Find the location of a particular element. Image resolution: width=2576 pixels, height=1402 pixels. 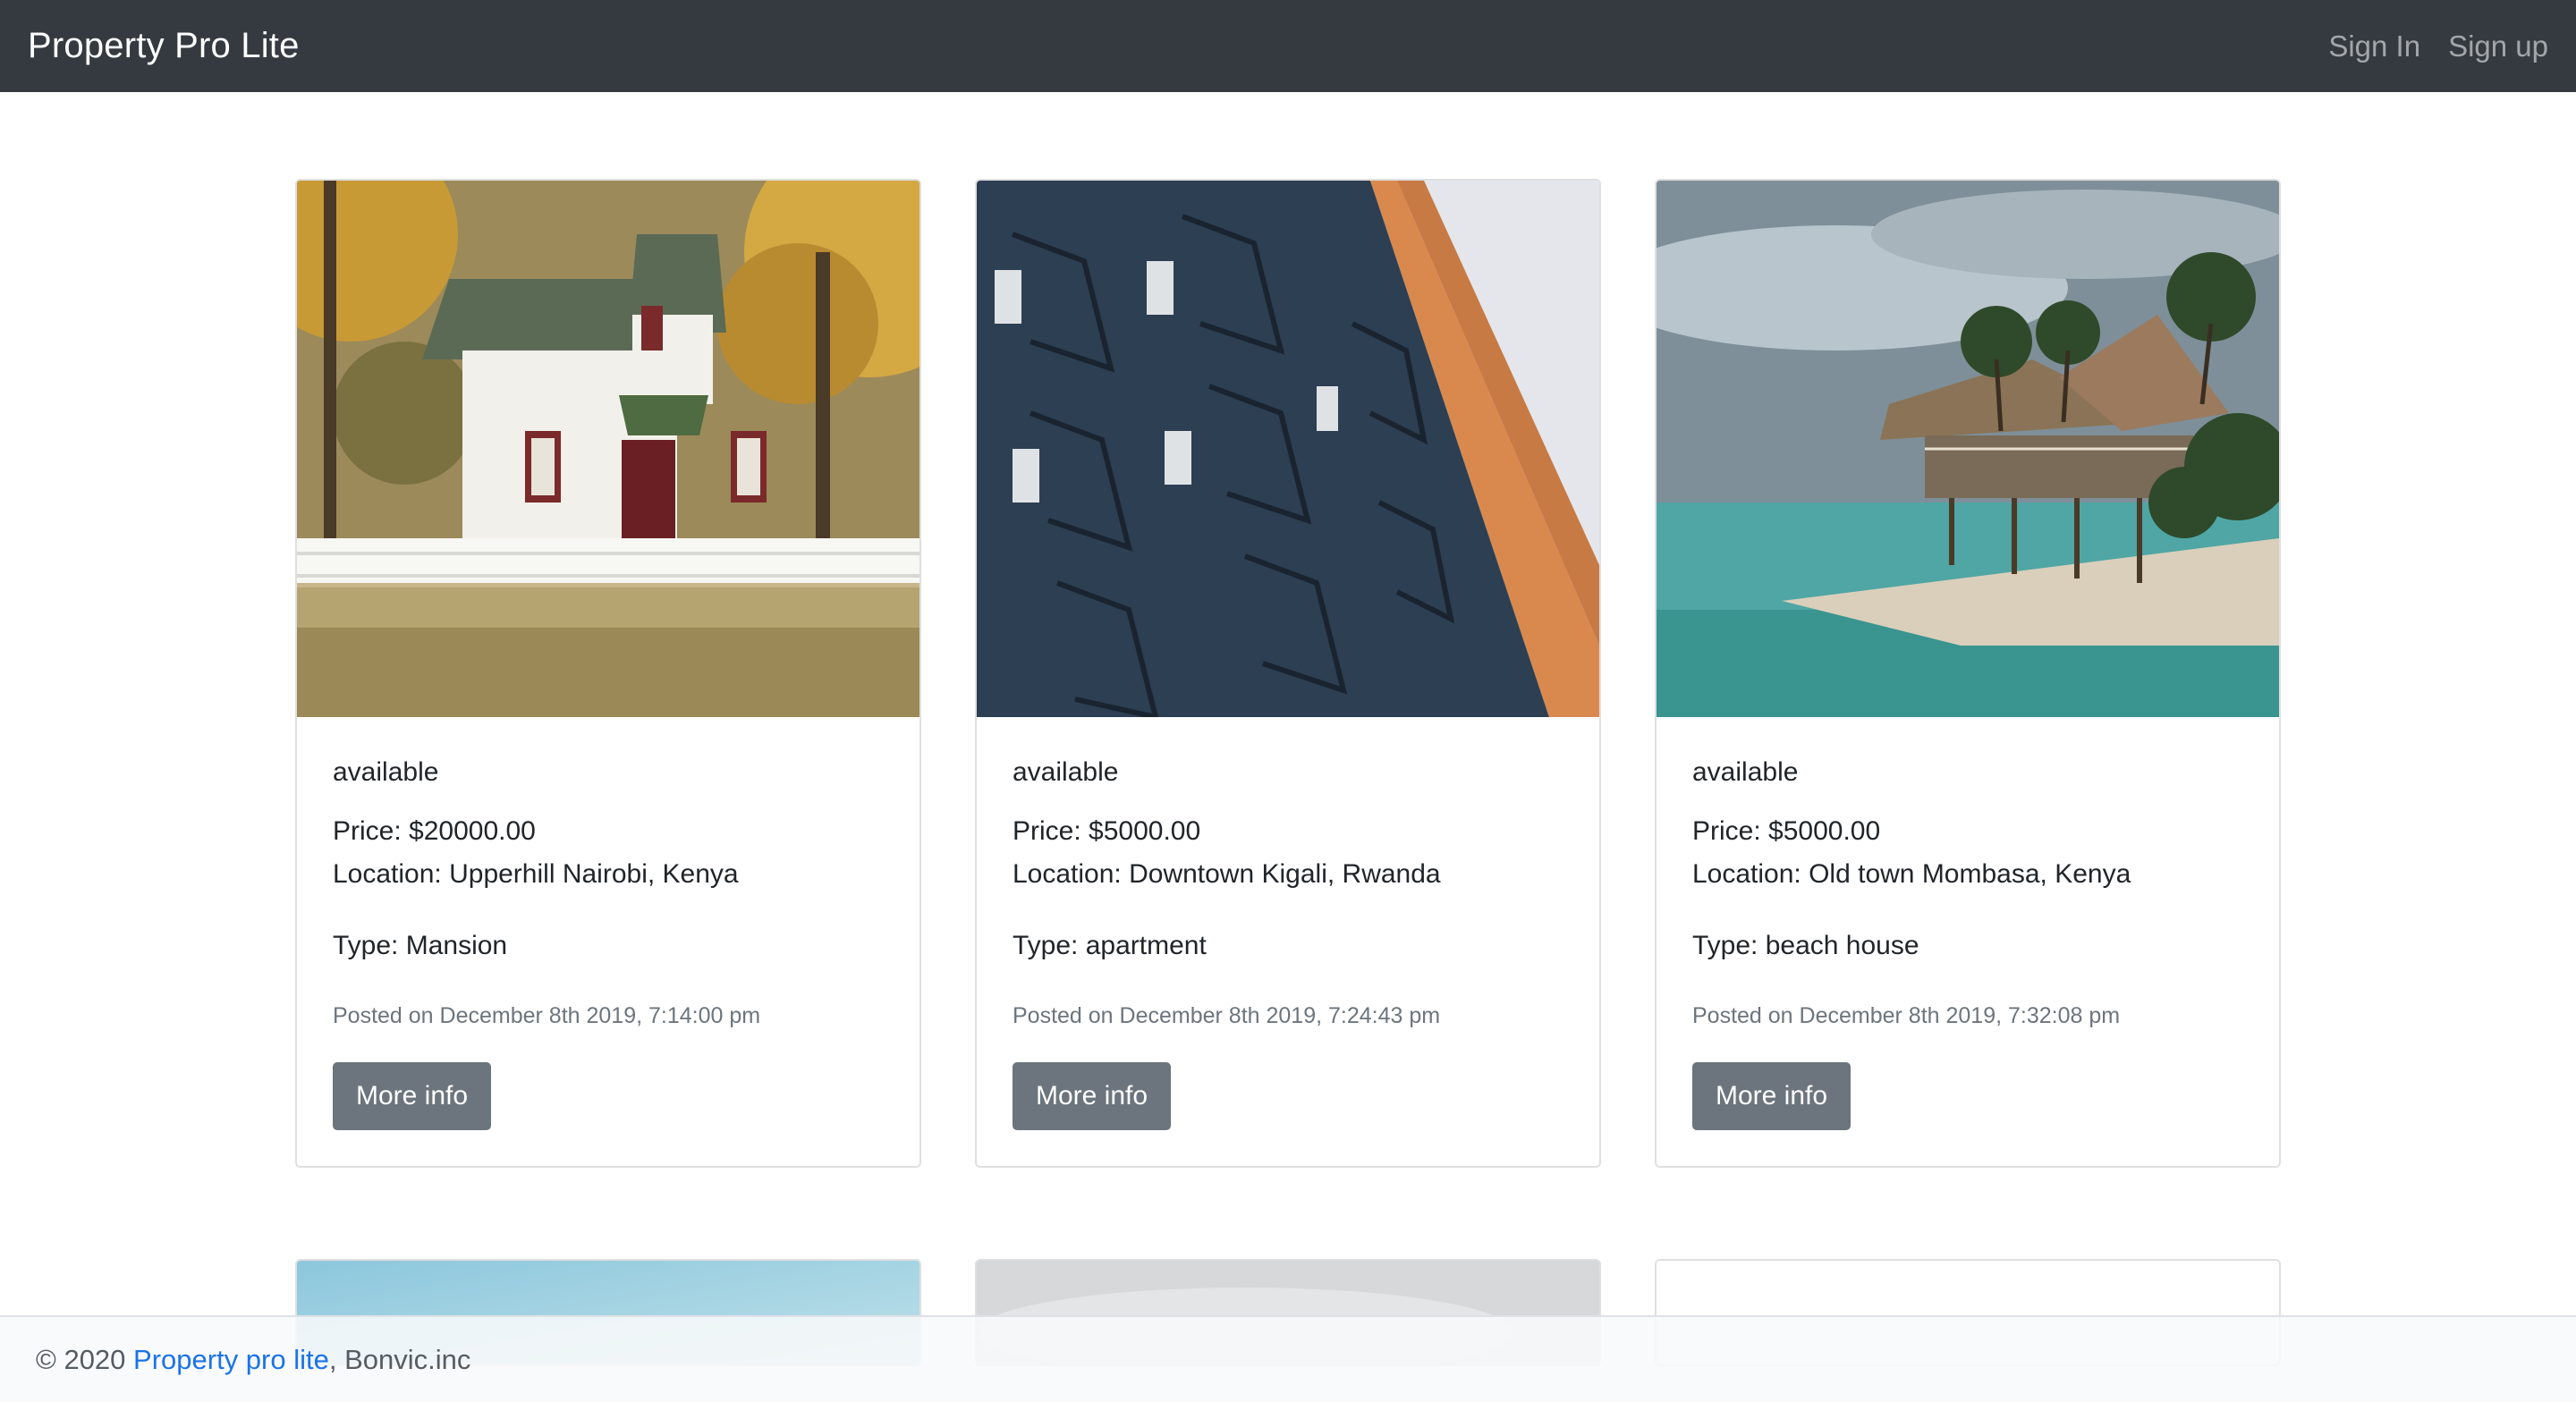

property-image-apartment is located at coordinates (1288, 449).